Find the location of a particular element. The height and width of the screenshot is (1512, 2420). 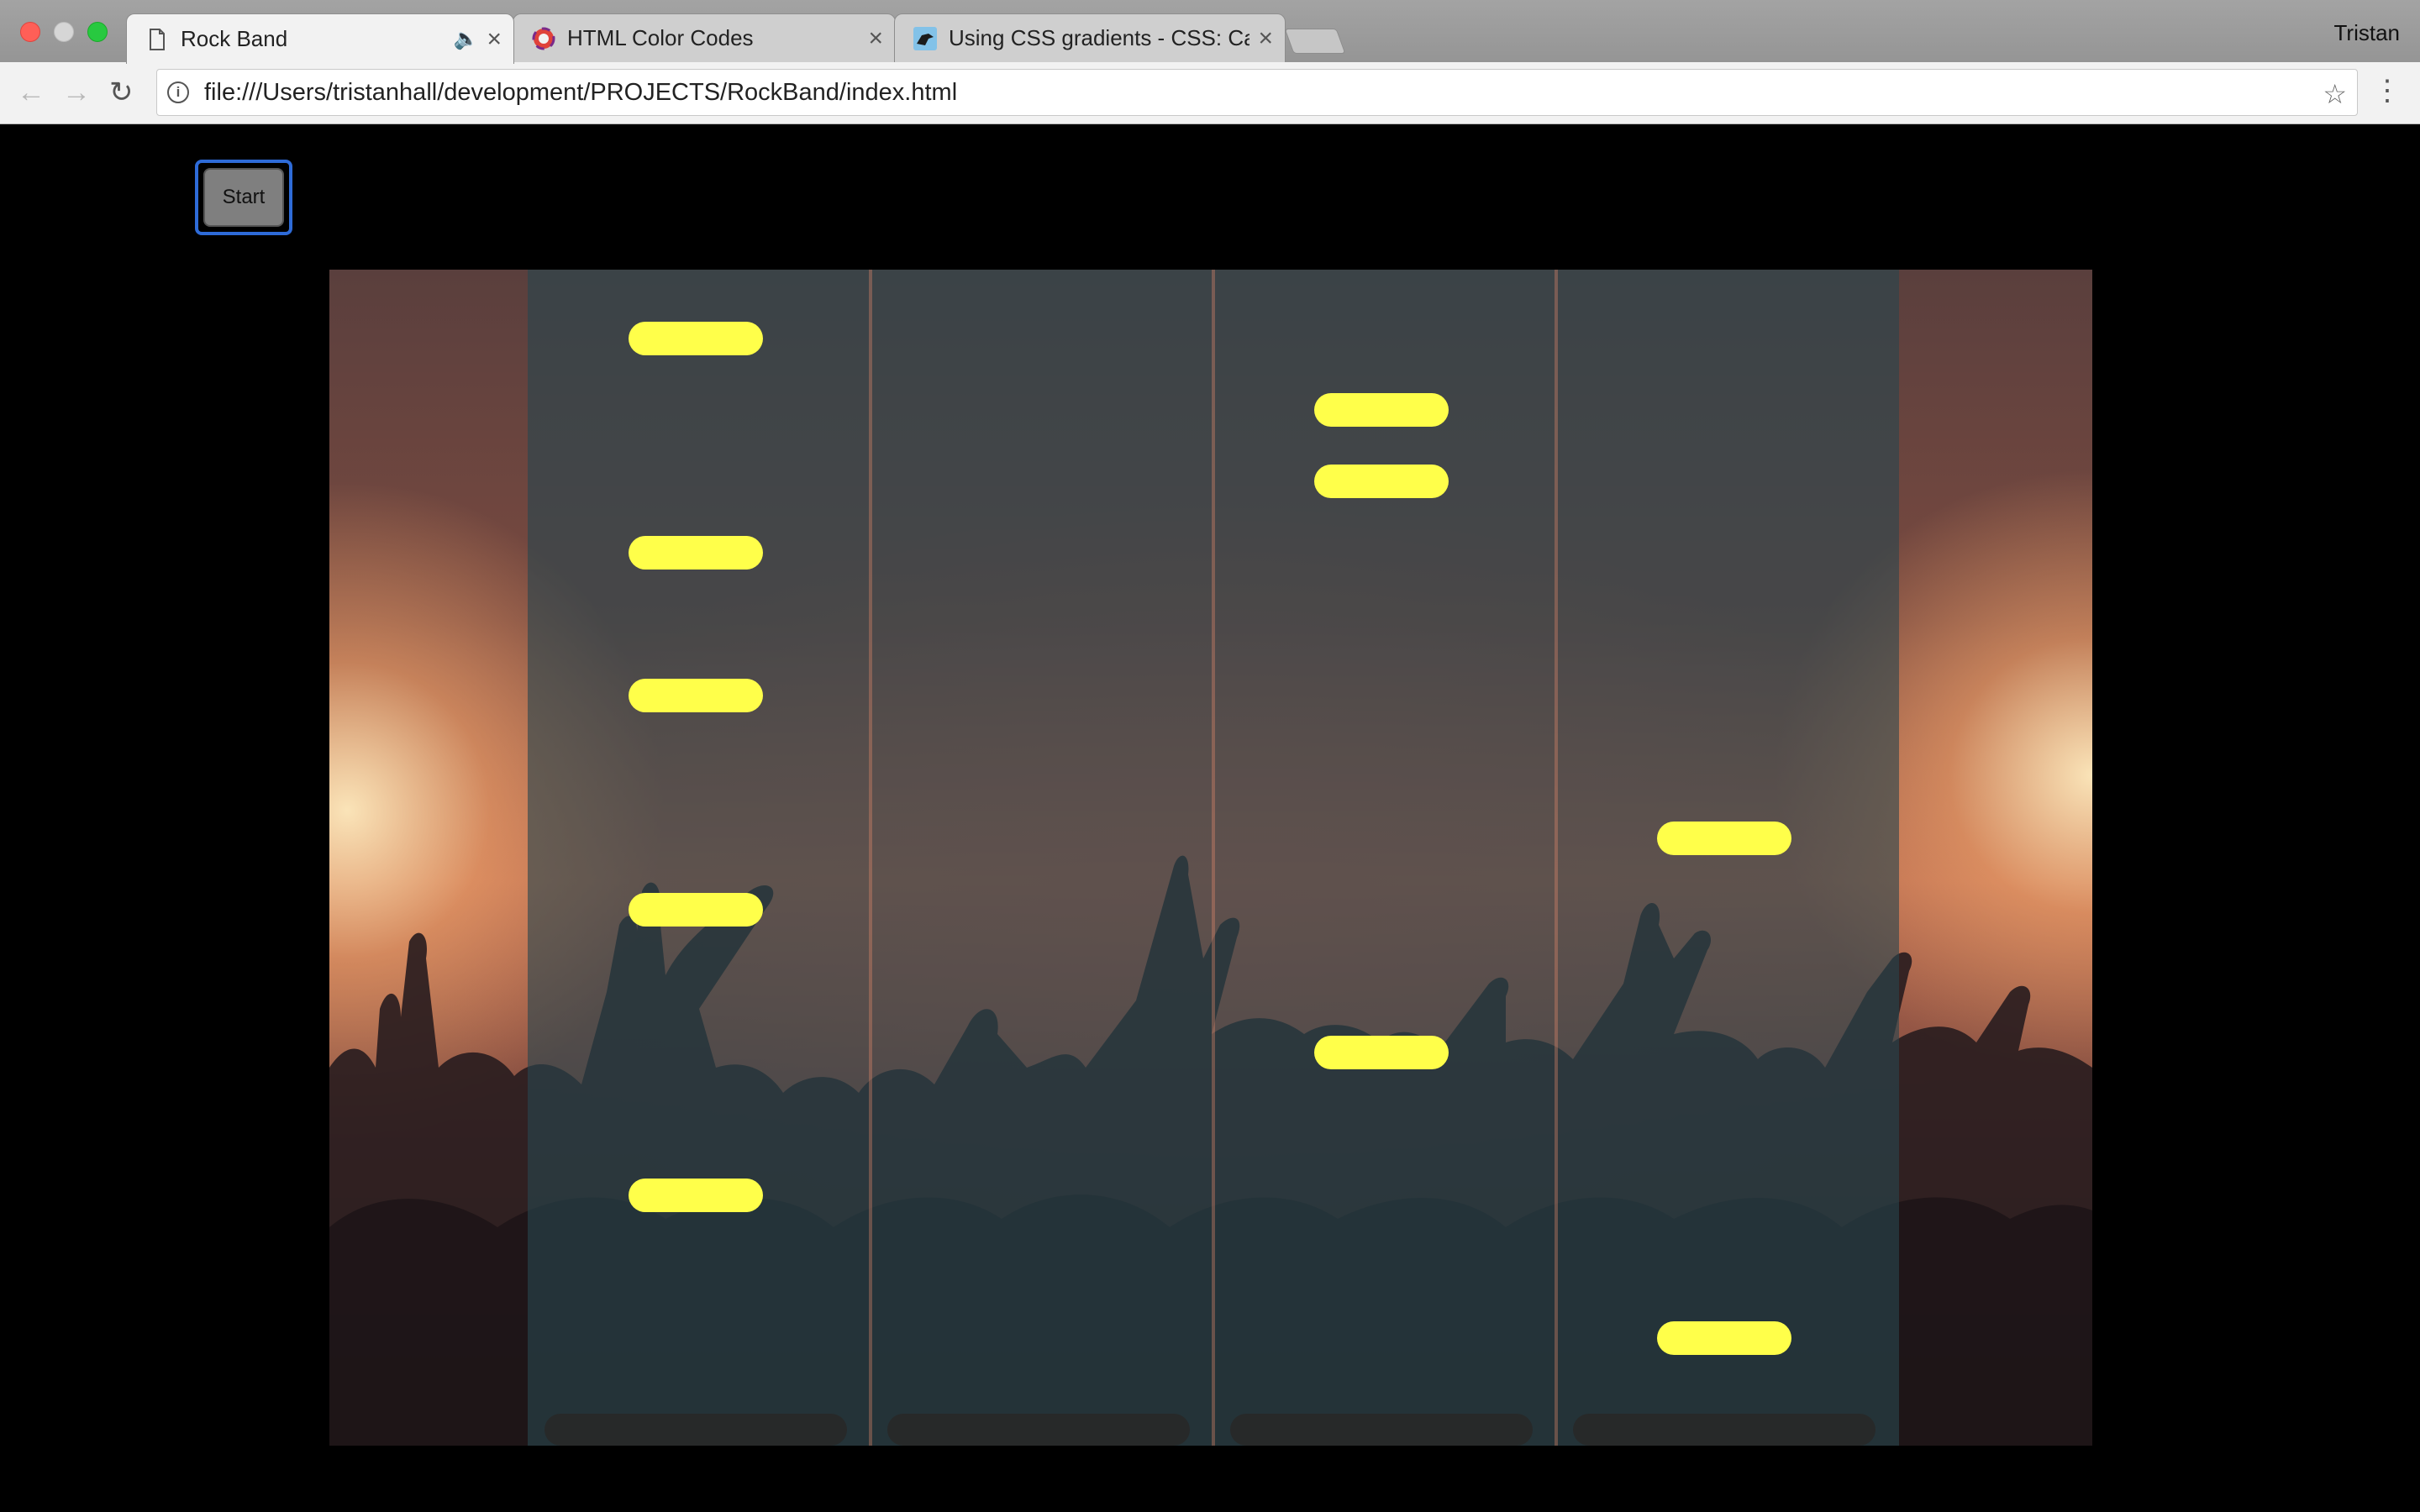

speaker-icon: 🔈 is located at coordinates (466, 39).